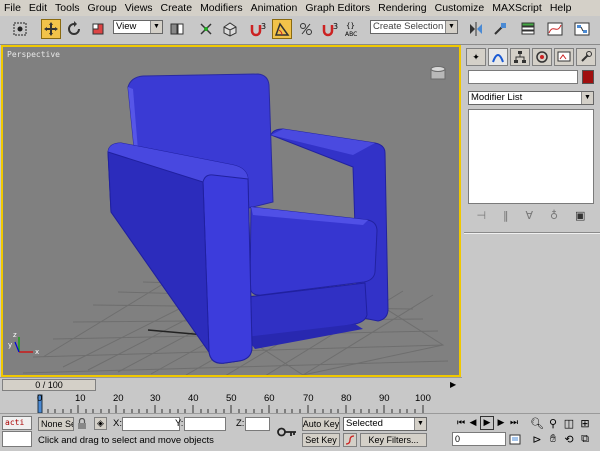 Image resolution: width=600 pixels, height=451 pixels. I want to click on menu-graph-editors: Graph Editors, so click(337, 8).